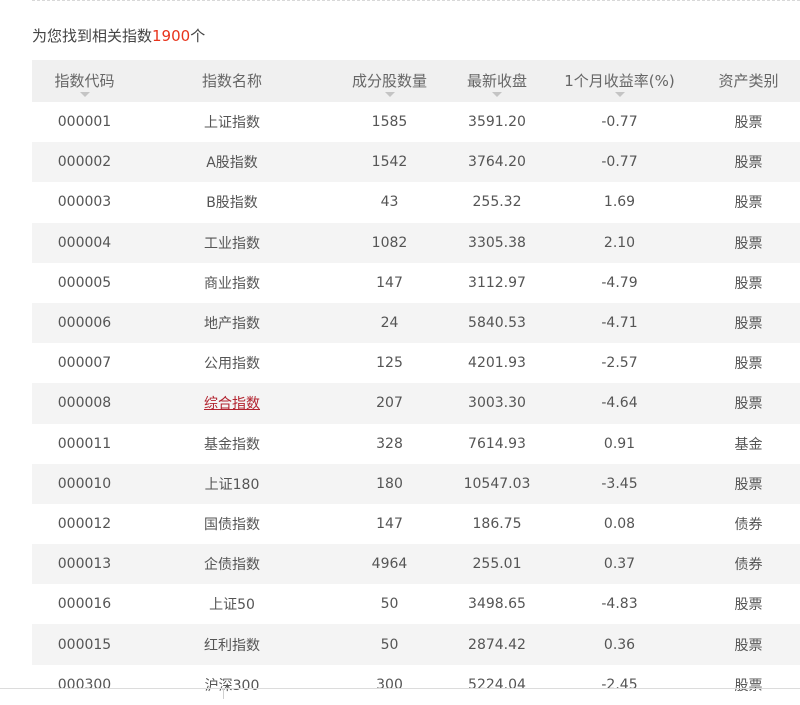 Image resolution: width=800 pixels, height=705 pixels. I want to click on index-name-link: 上证指数, so click(232, 123).